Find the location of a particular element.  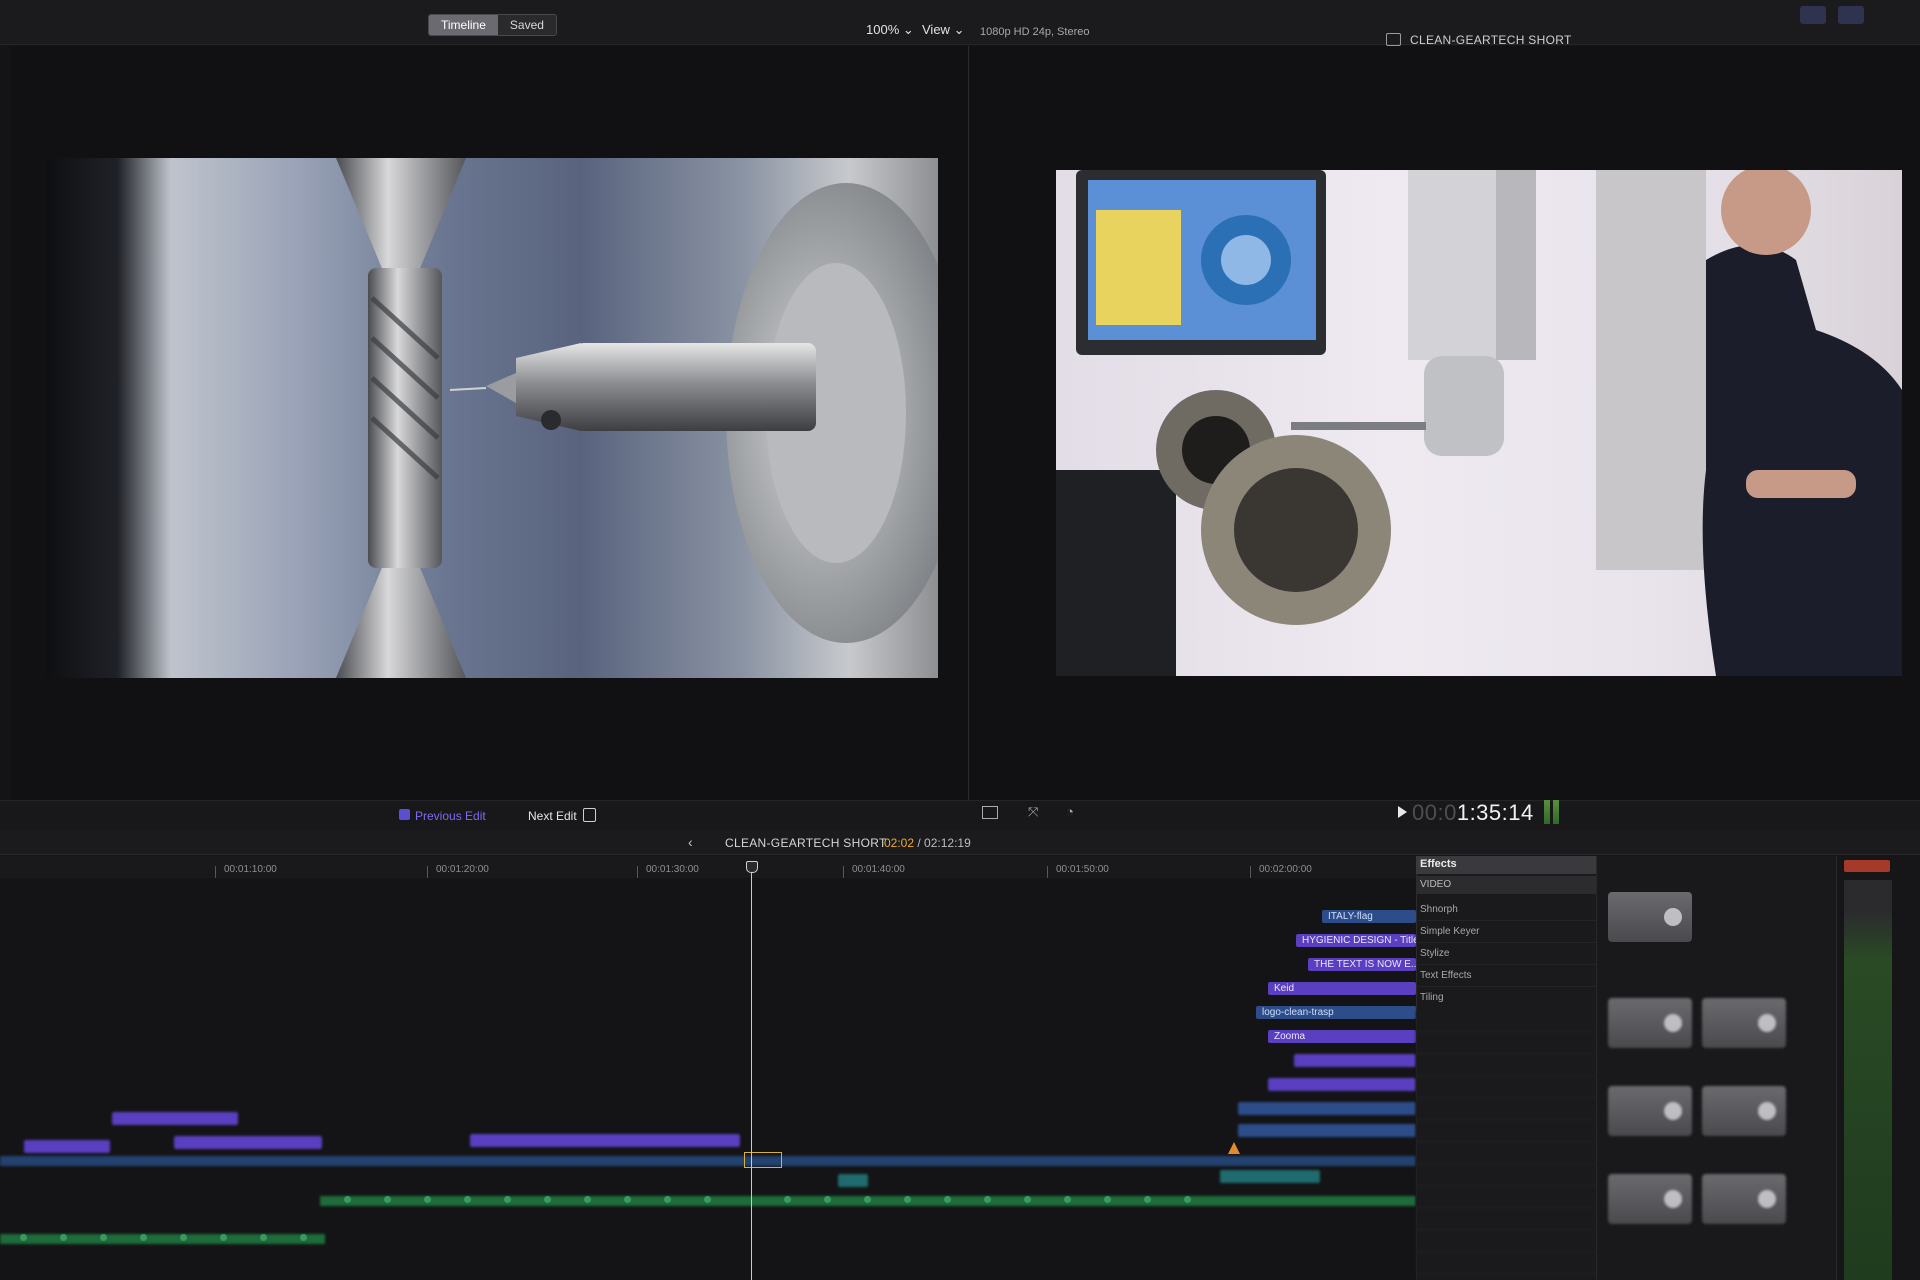

timeline-tab: Timeline is located at coordinates (463, 25).